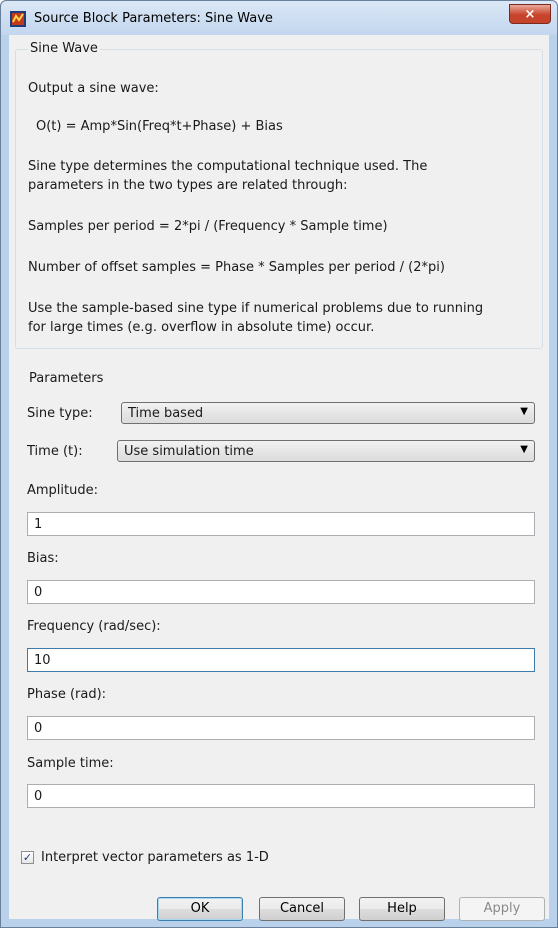  I want to click on sample-time-value: 0, so click(38, 796).